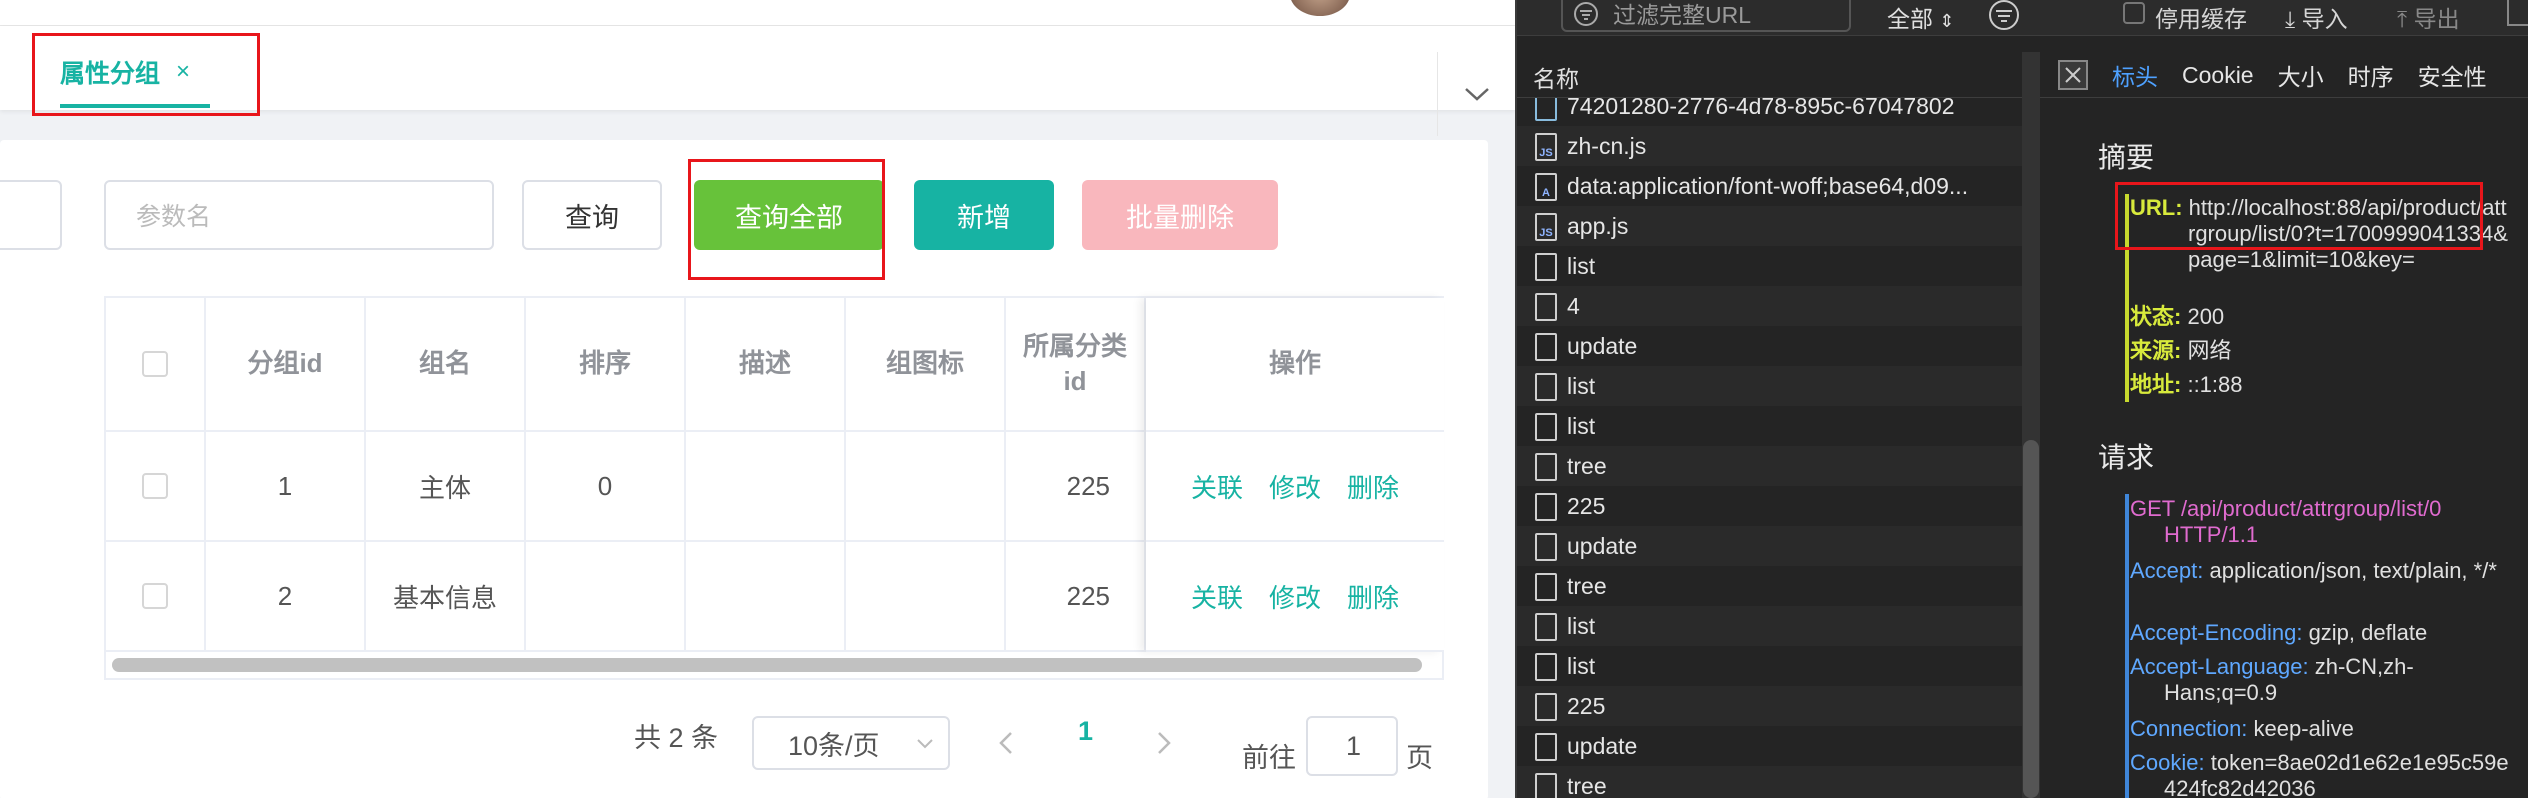  What do you see at coordinates (2189, 728) in the screenshot?
I see `header-key: Connection:` at bounding box center [2189, 728].